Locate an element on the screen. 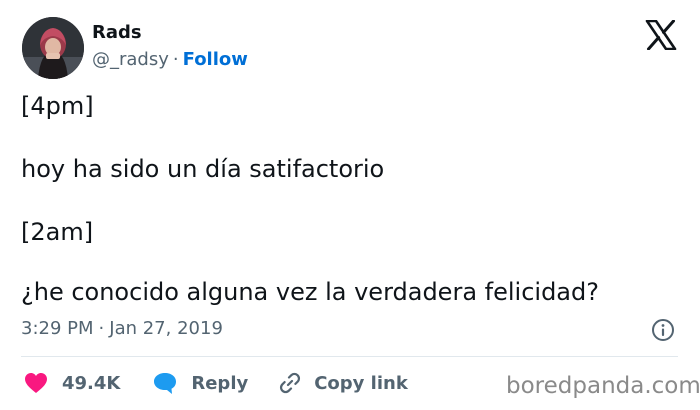 The width and height of the screenshot is (700, 410). action-bar: 49.4K Reply Copy link is located at coordinates (216, 383).